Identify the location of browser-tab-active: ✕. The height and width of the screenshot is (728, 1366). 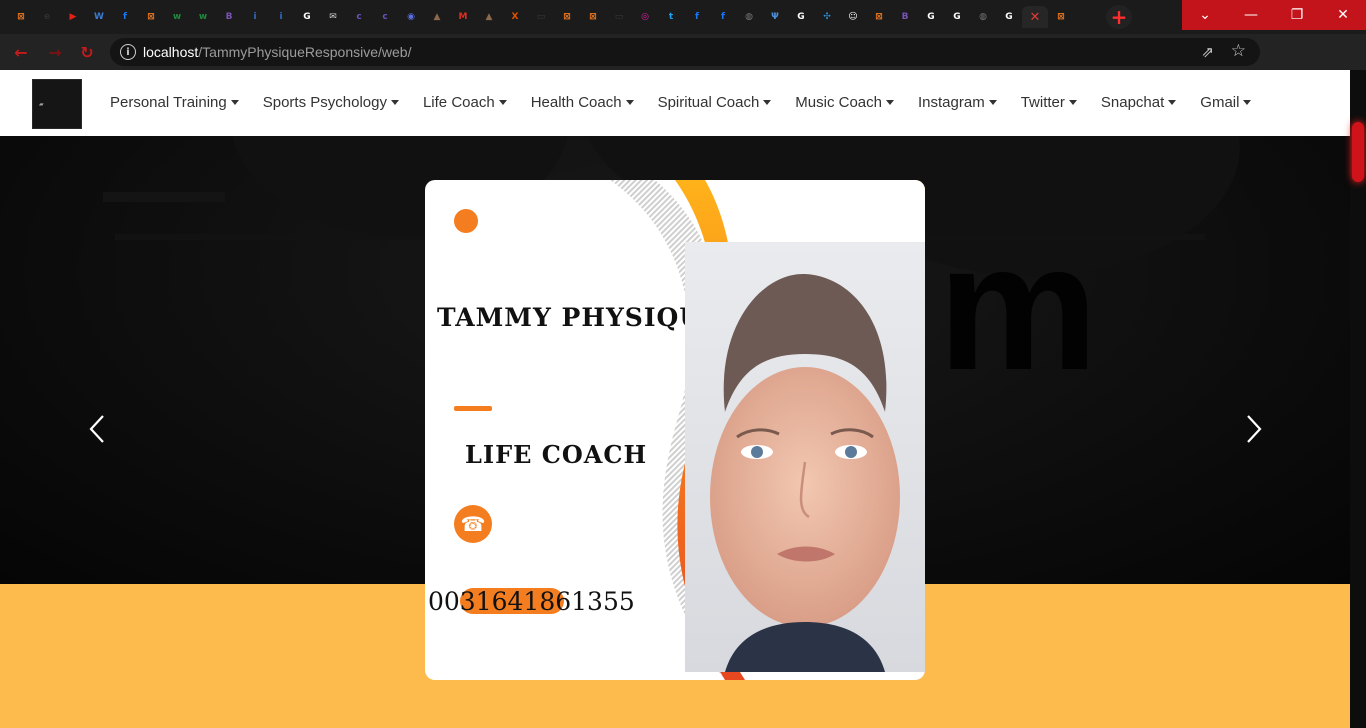
(1035, 17).